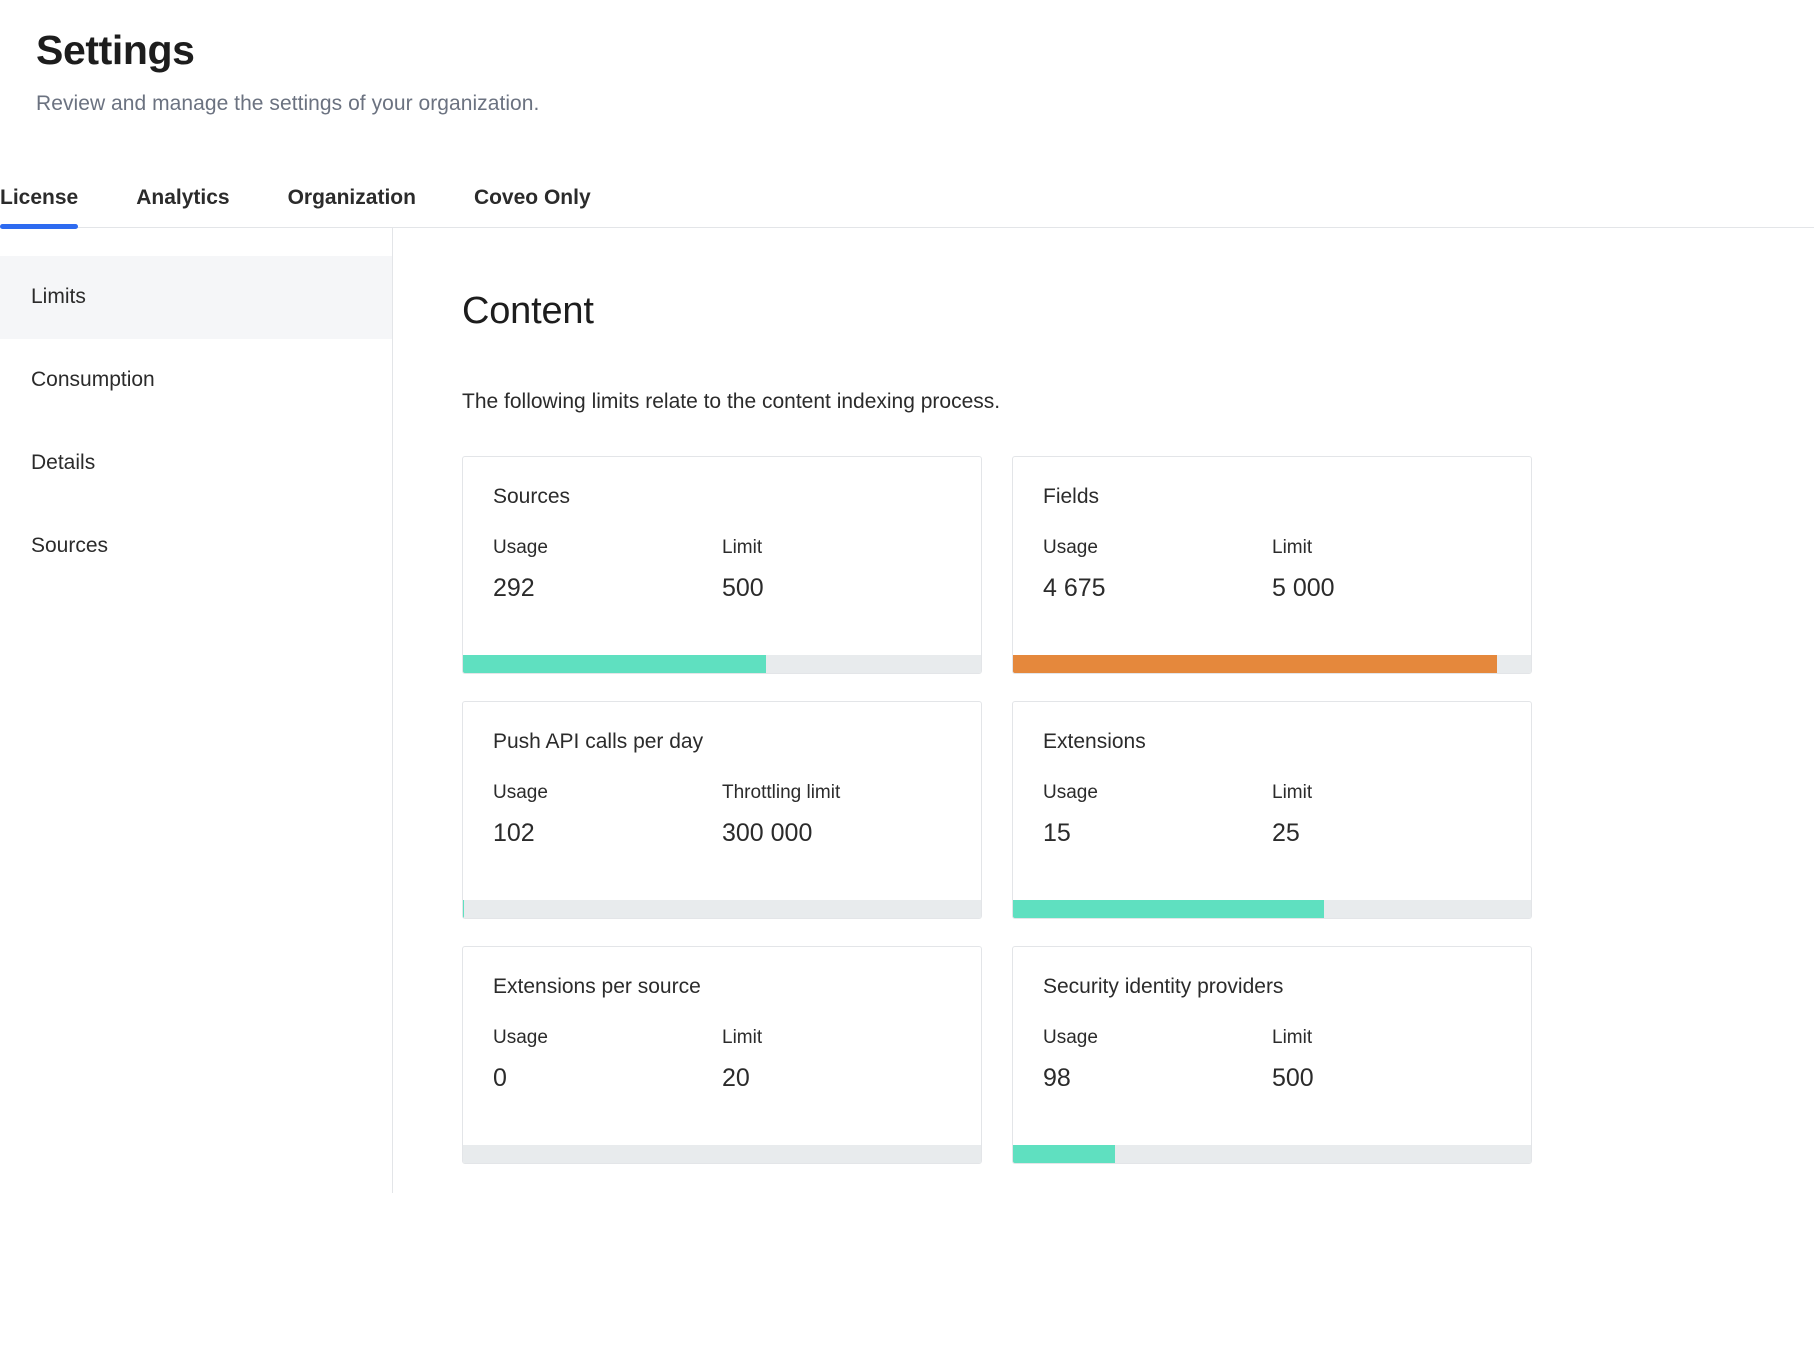  I want to click on limit-stat: Limit 25, so click(1386, 815).